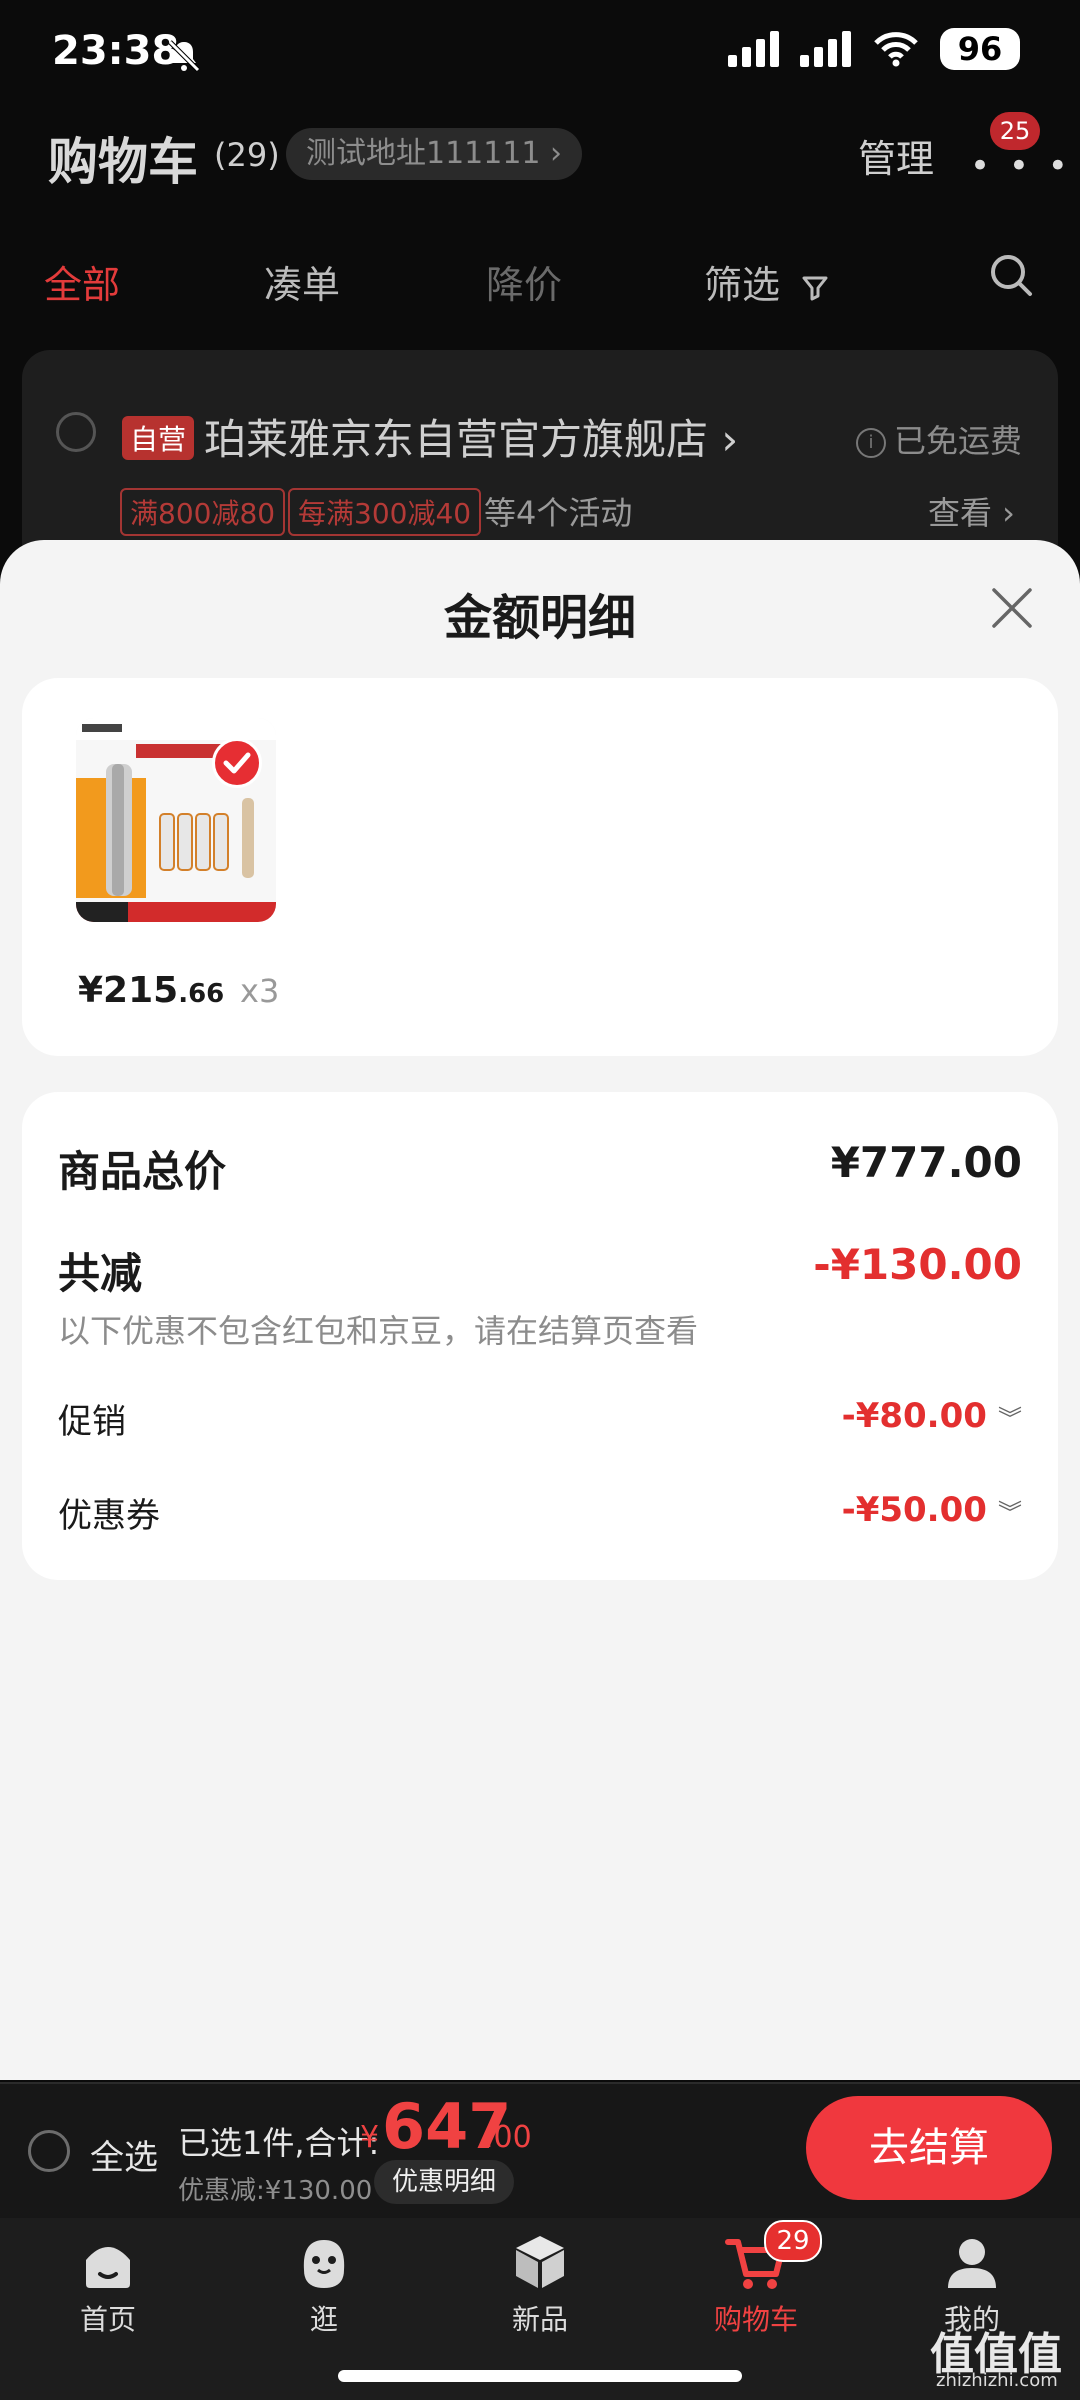  What do you see at coordinates (1011, 275) in the screenshot?
I see `search-icon` at bounding box center [1011, 275].